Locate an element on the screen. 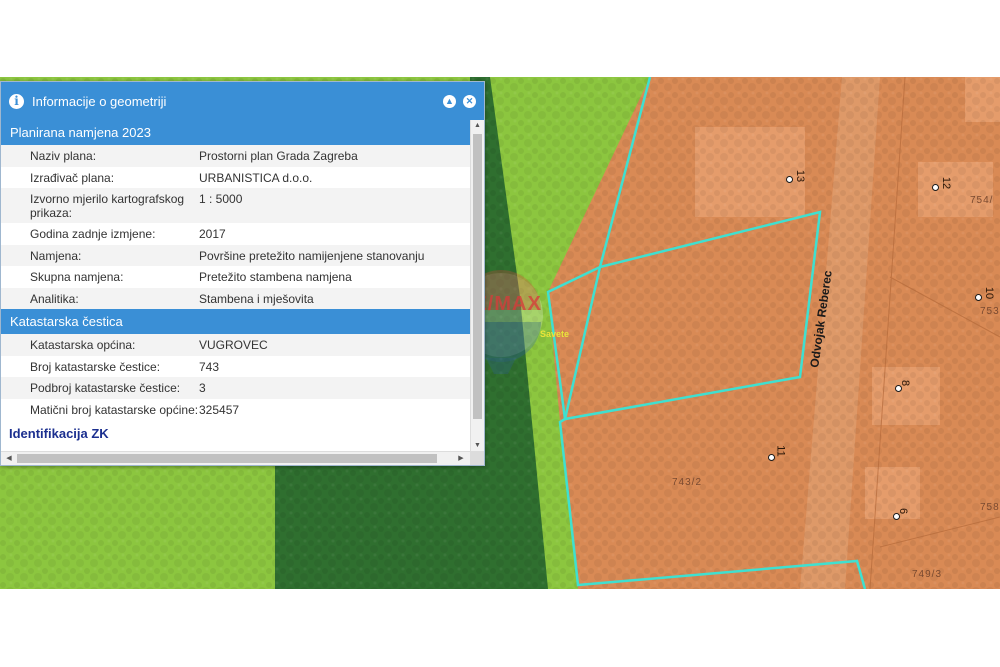 The image size is (1000, 667). row-value: 3 is located at coordinates (202, 388).